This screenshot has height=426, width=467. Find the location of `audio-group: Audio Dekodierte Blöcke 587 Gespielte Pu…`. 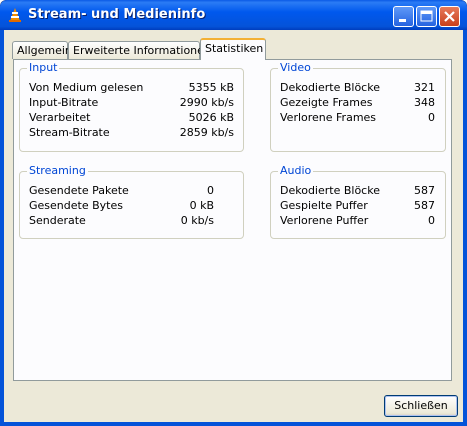

audio-group: Audio Dekodierte Blöcke 587 Gespielte Pu… is located at coordinates (358, 201).